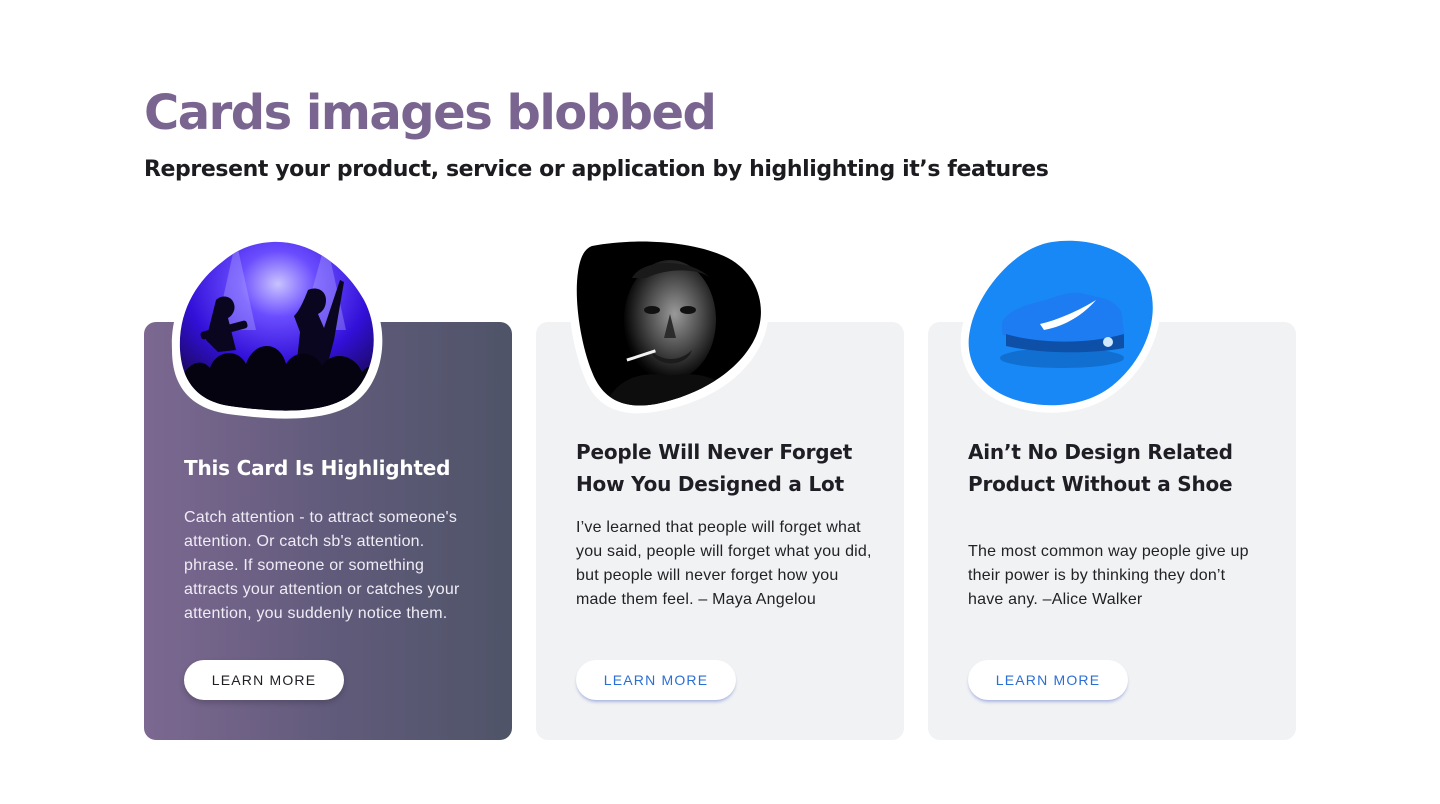 This screenshot has height=804, width=1440. I want to click on concert-blob-image, so click(277, 326).